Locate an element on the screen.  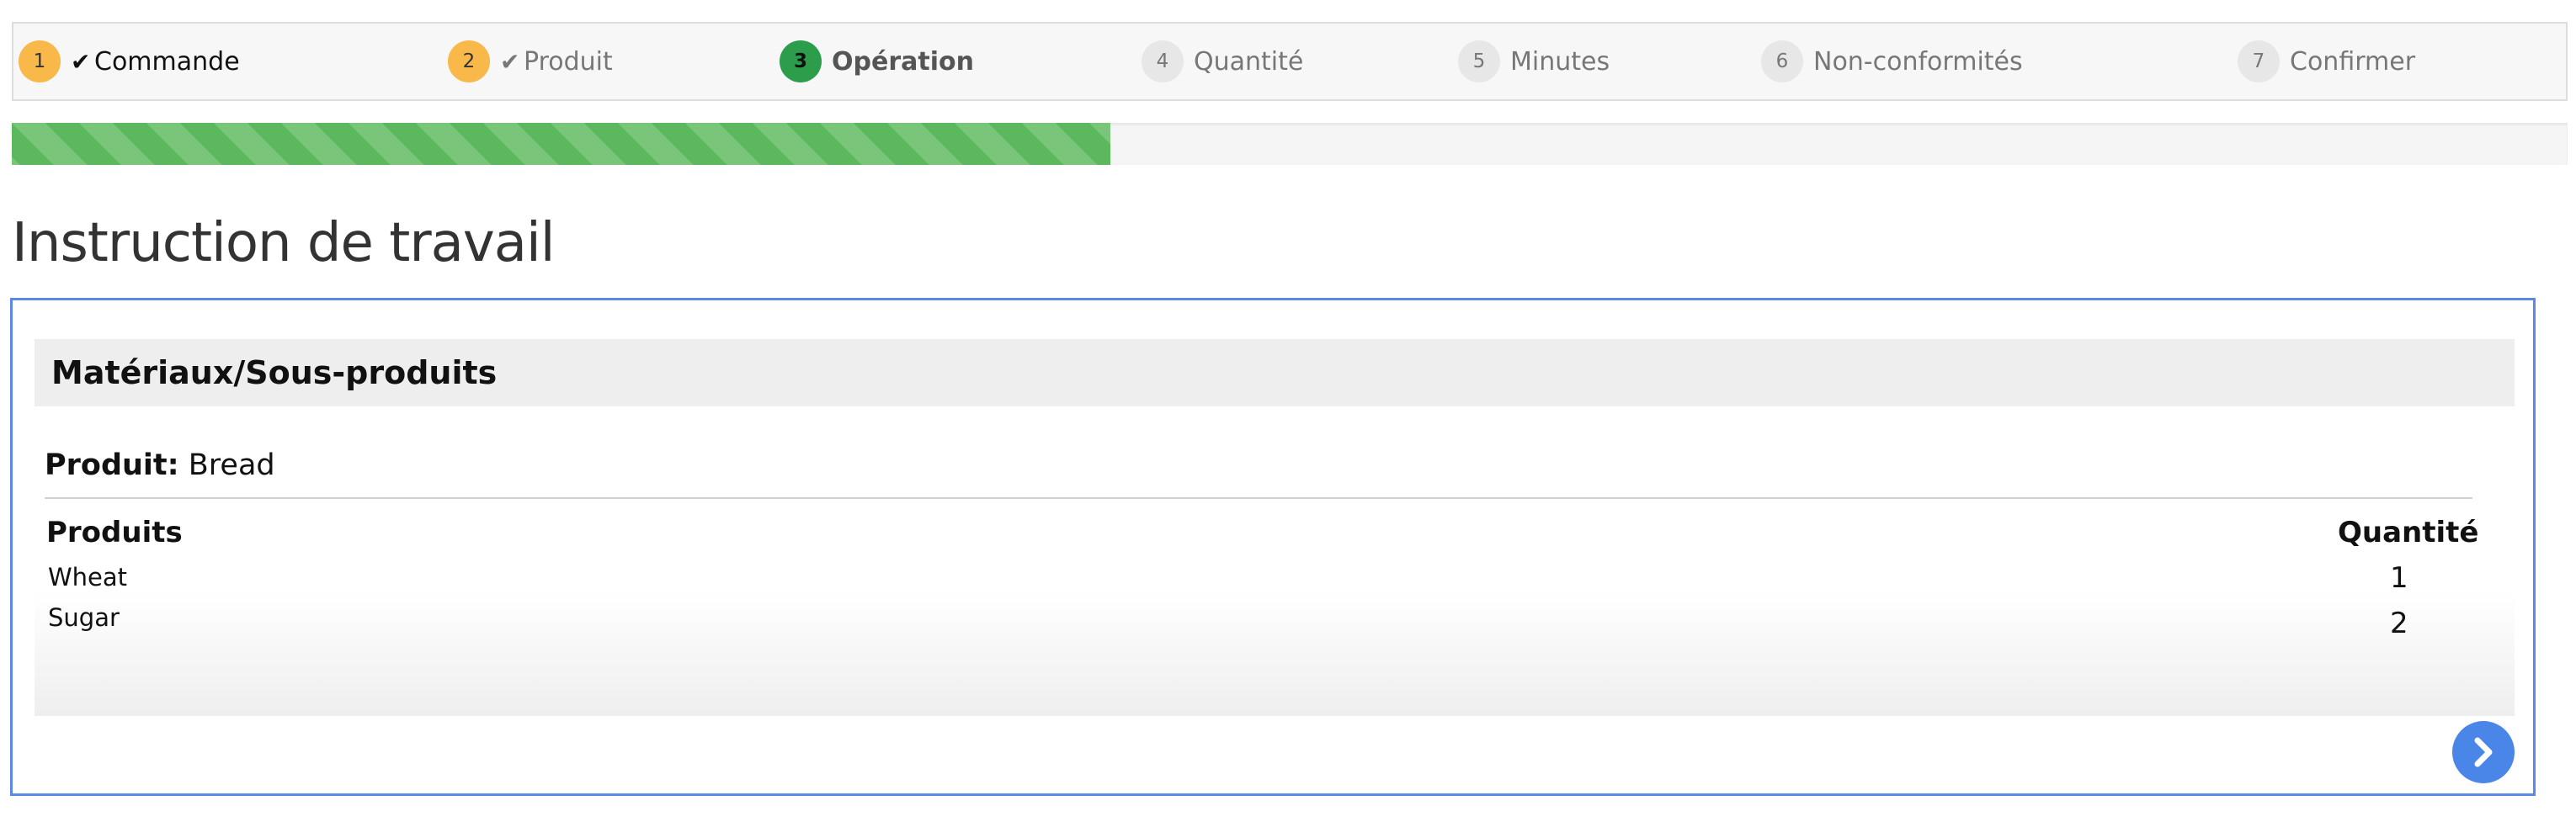
step-non-conformites: 6 Non-conformités is located at coordinates (1892, 62).